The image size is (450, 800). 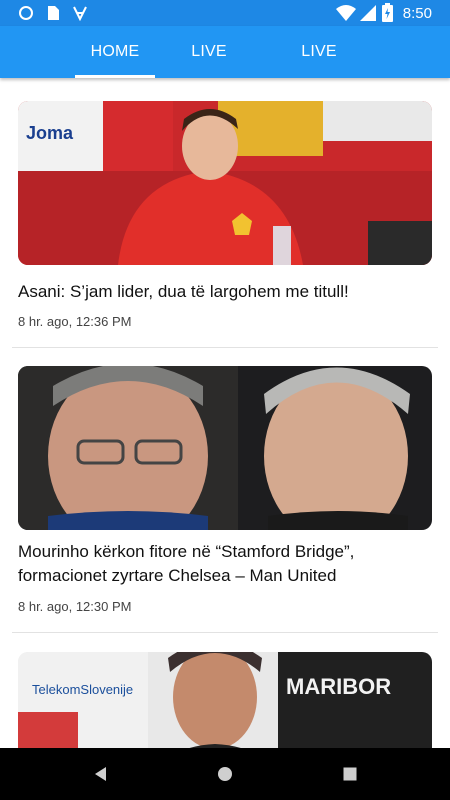 What do you see at coordinates (50, 133) in the screenshot?
I see `svg-text: Joma` at bounding box center [50, 133].